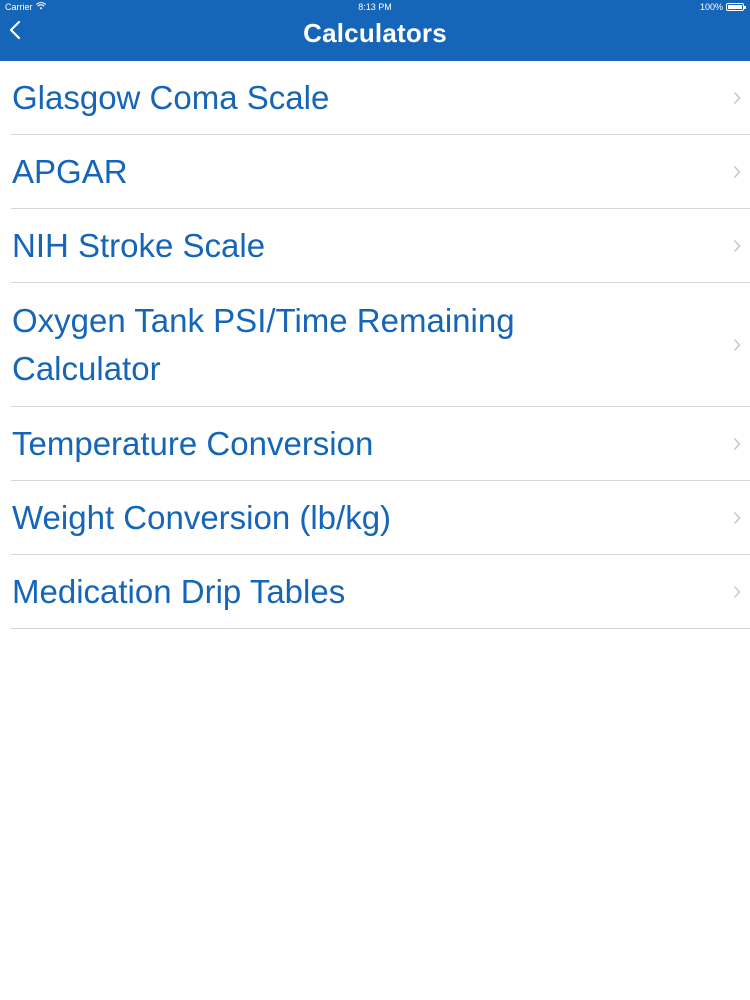 This screenshot has height=1000, width=750. What do you see at coordinates (193, 443) in the screenshot?
I see `list-item-label: Temperature Conversion` at bounding box center [193, 443].